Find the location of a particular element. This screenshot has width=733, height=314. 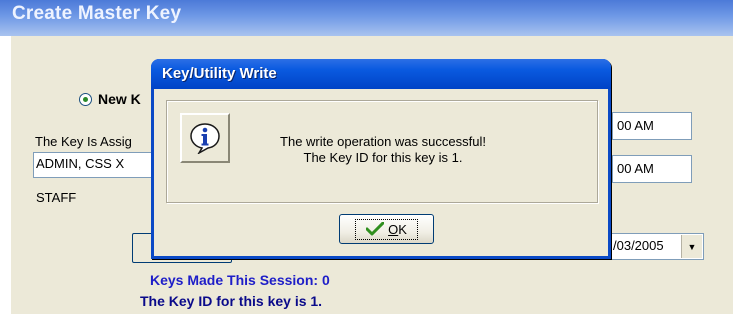

ok-button-focus: OK is located at coordinates (386, 229).